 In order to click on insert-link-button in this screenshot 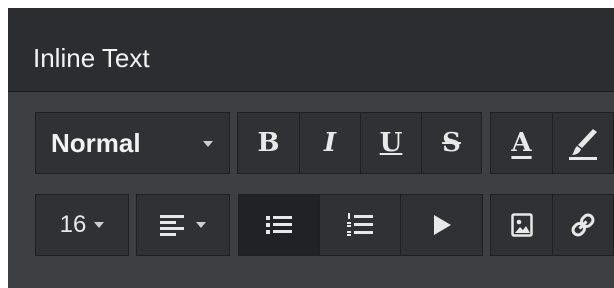, I will do `click(582, 225)`.